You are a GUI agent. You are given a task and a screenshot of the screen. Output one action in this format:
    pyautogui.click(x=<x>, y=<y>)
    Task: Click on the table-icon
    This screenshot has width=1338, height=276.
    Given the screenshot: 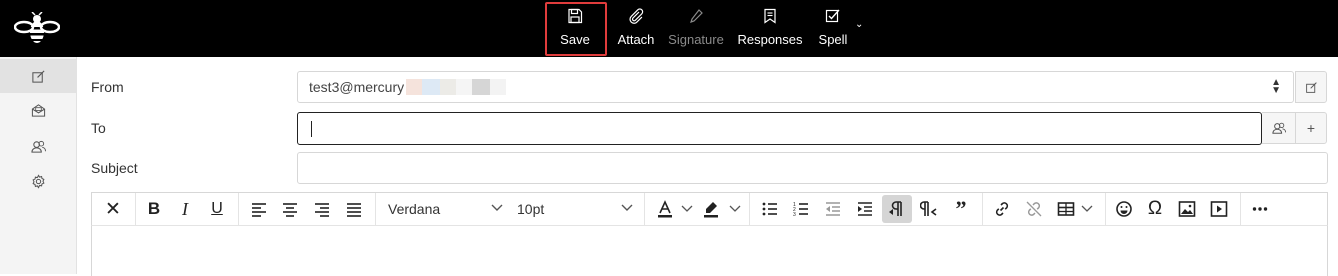 What is the action you would take?
    pyautogui.click(x=1066, y=209)
    